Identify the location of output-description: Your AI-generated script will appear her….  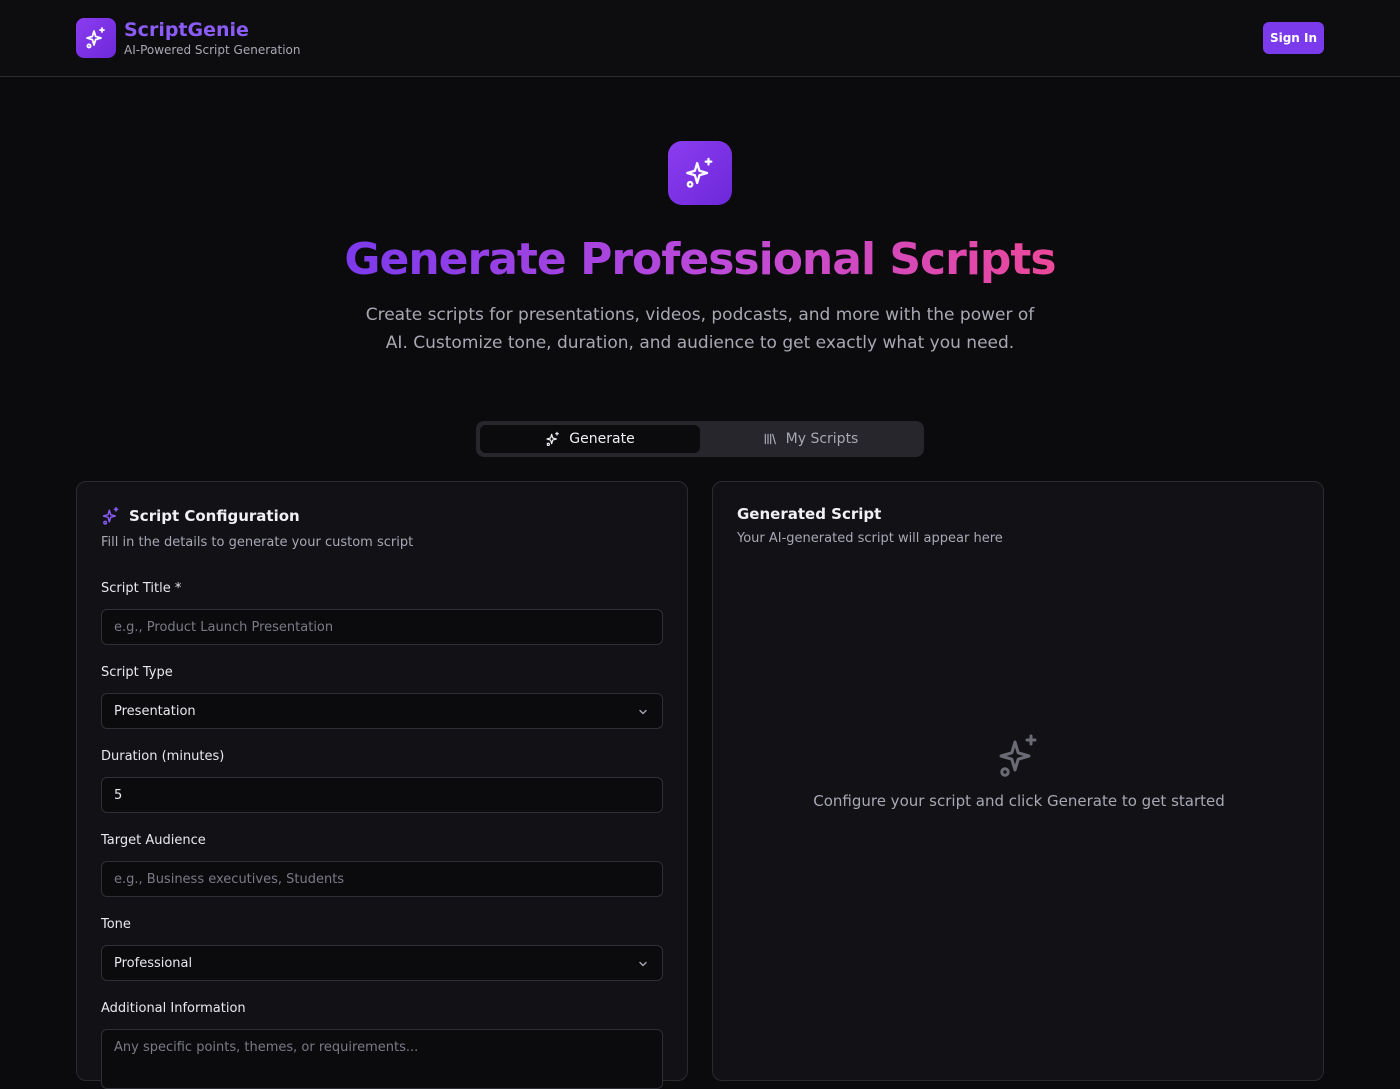
(870, 538).